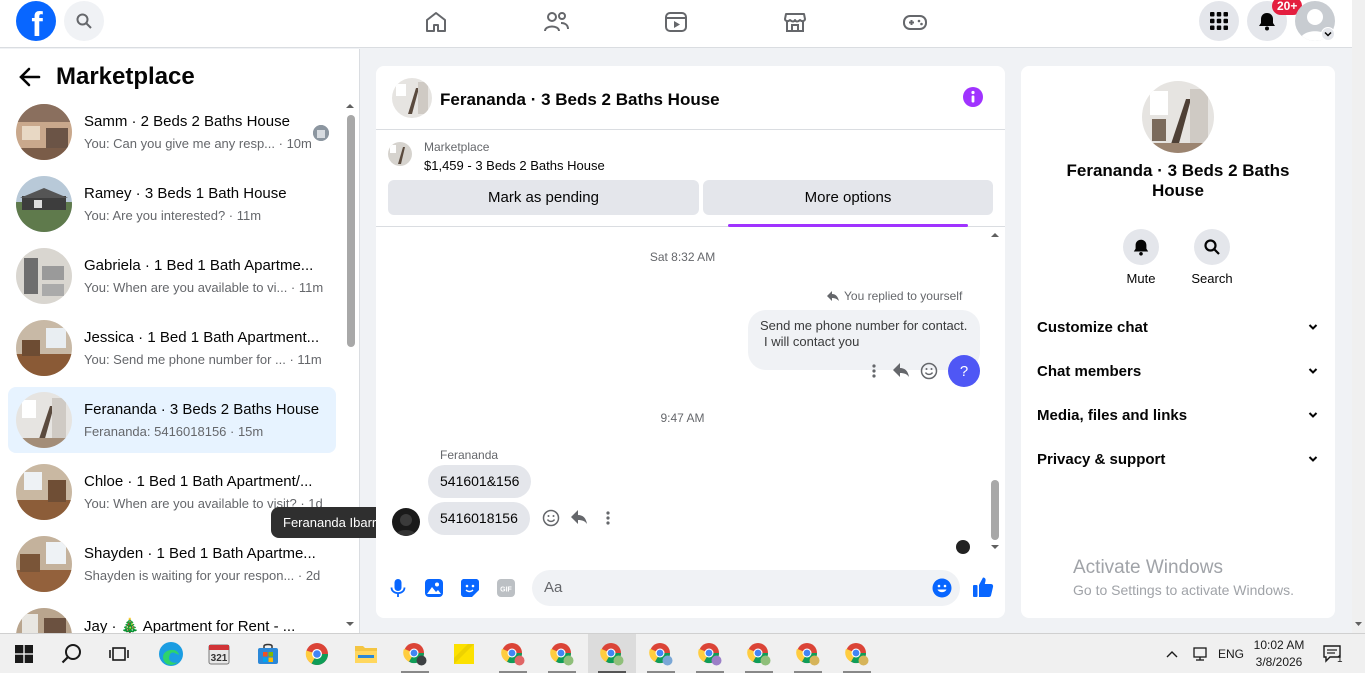 Image resolution: width=1365 pixels, height=673 pixels. I want to click on folder-icon, so click(366, 654).